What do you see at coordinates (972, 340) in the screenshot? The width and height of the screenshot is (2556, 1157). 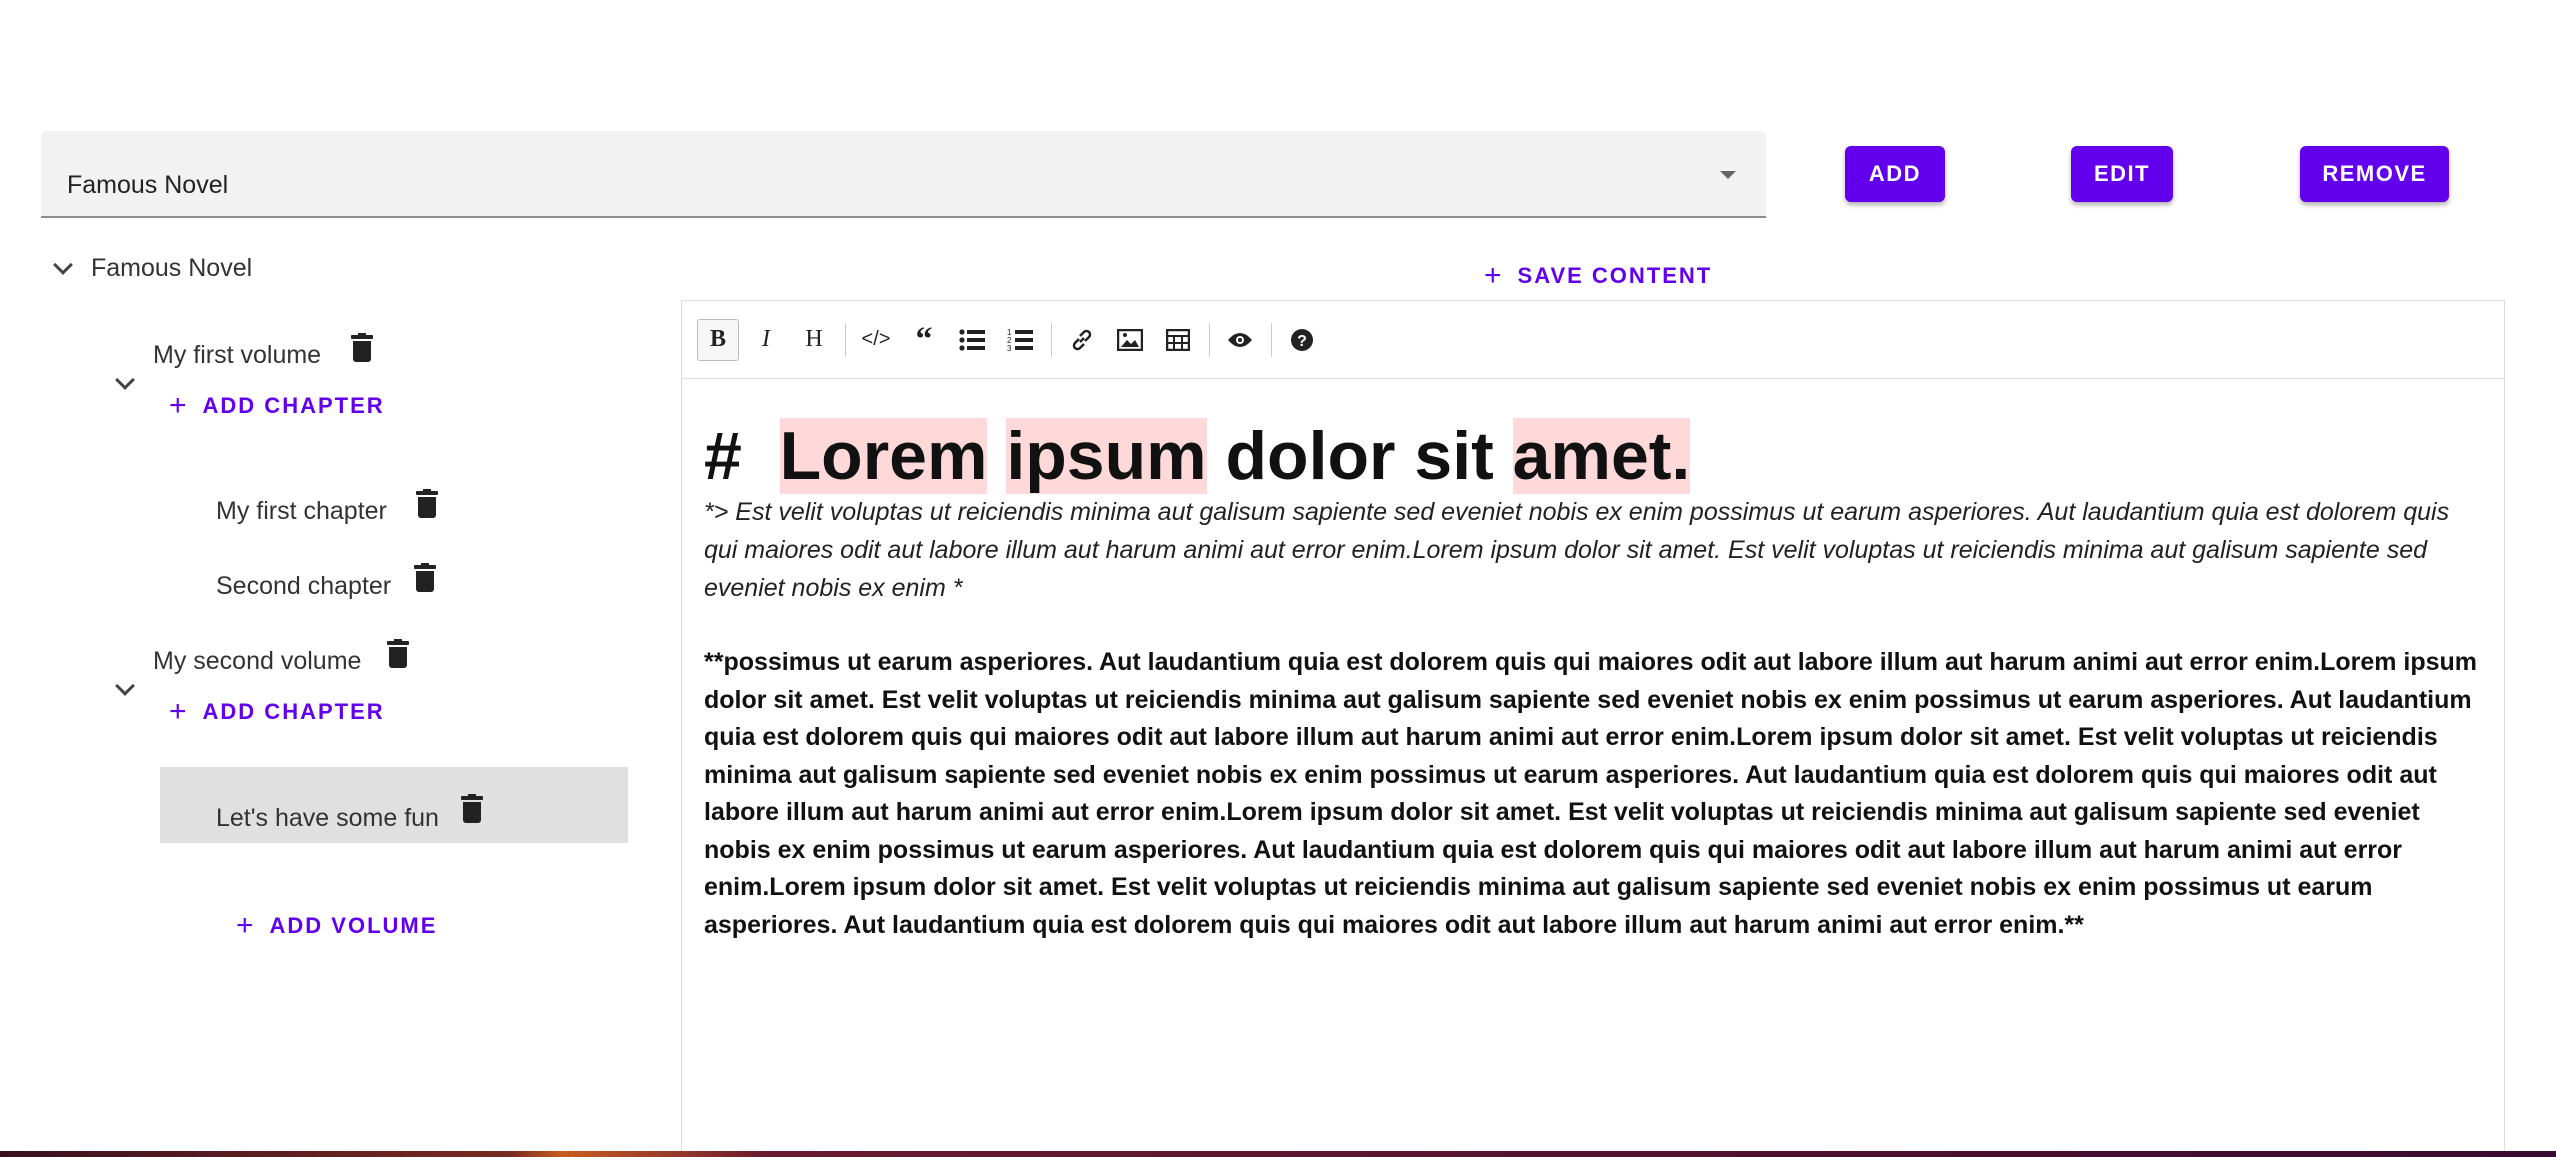 I see `unordered-list-icon` at bounding box center [972, 340].